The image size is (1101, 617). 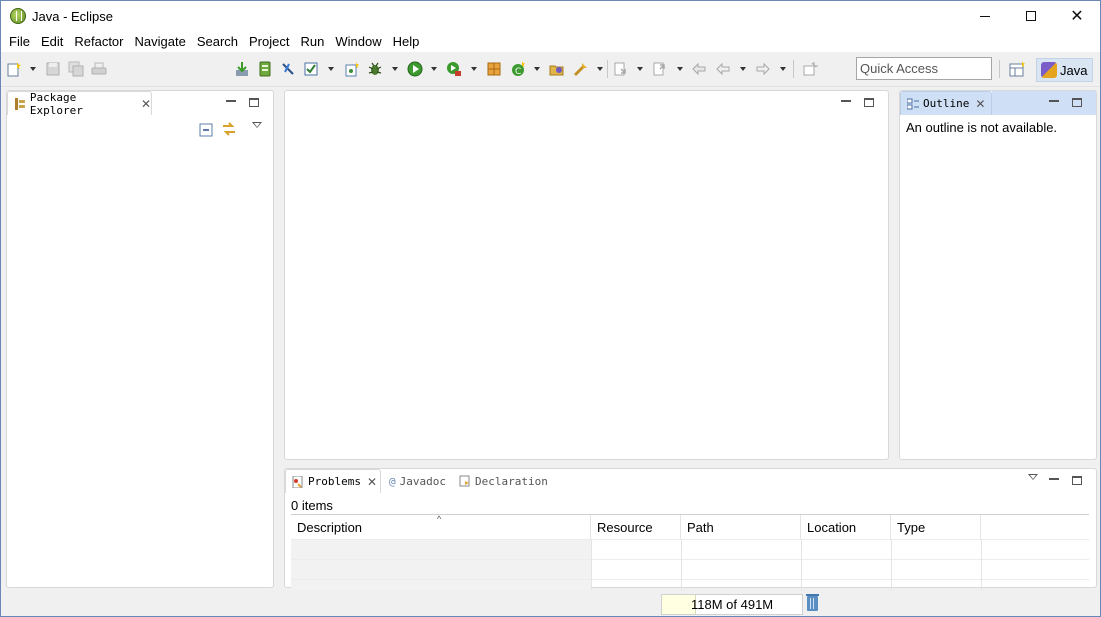 What do you see at coordinates (640, 69) in the screenshot?
I see `next-annotation-dropdown-icon` at bounding box center [640, 69].